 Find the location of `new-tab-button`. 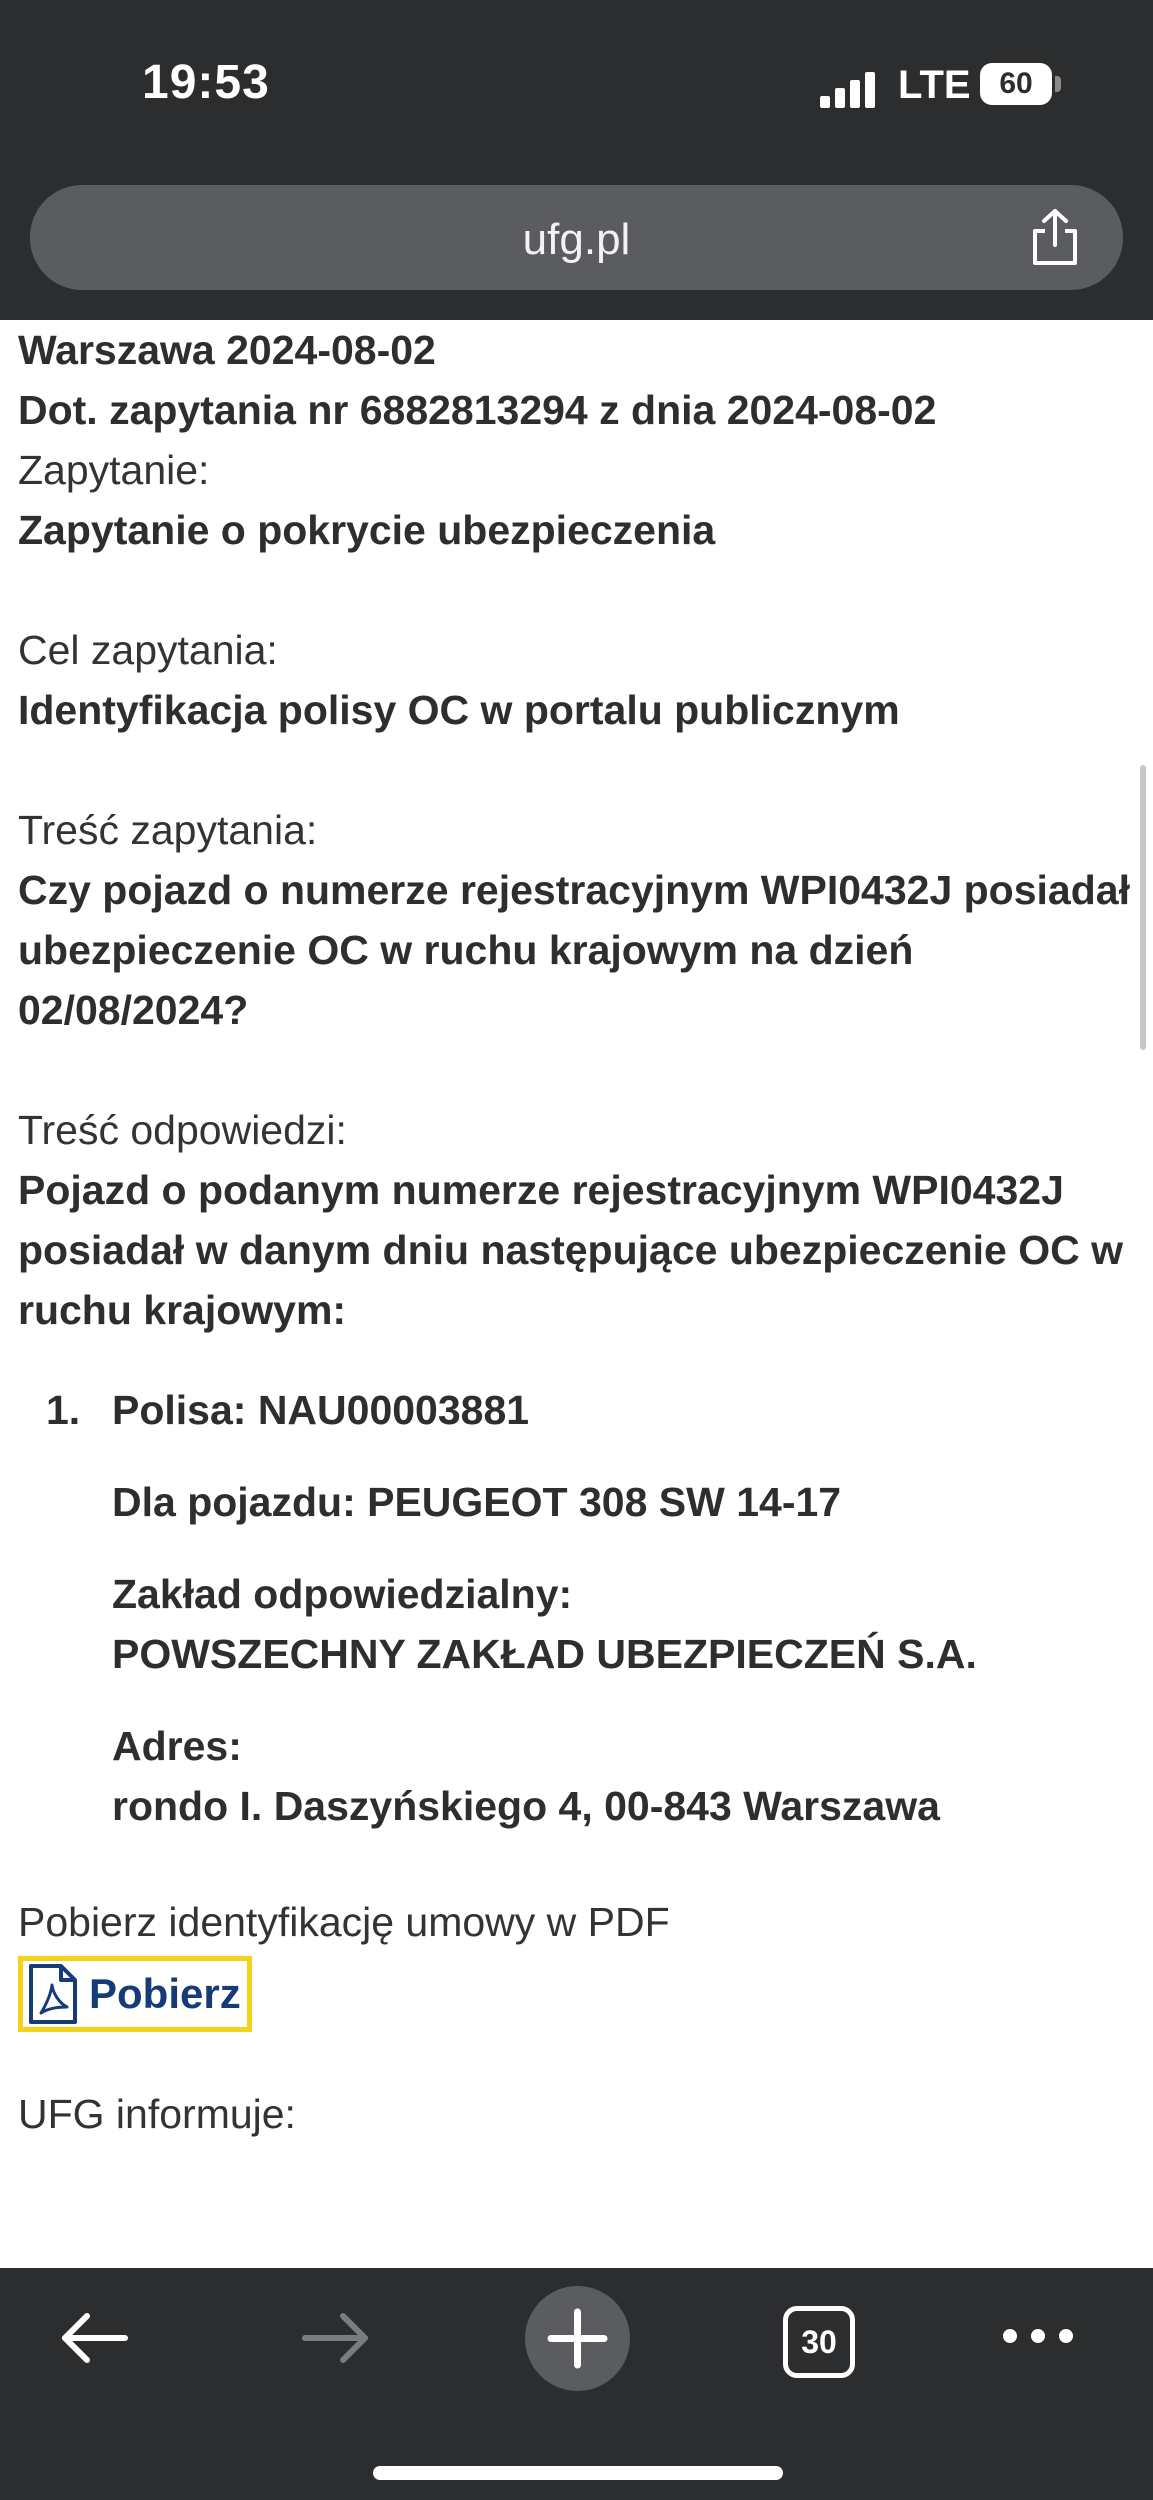

new-tab-button is located at coordinates (577, 2338).